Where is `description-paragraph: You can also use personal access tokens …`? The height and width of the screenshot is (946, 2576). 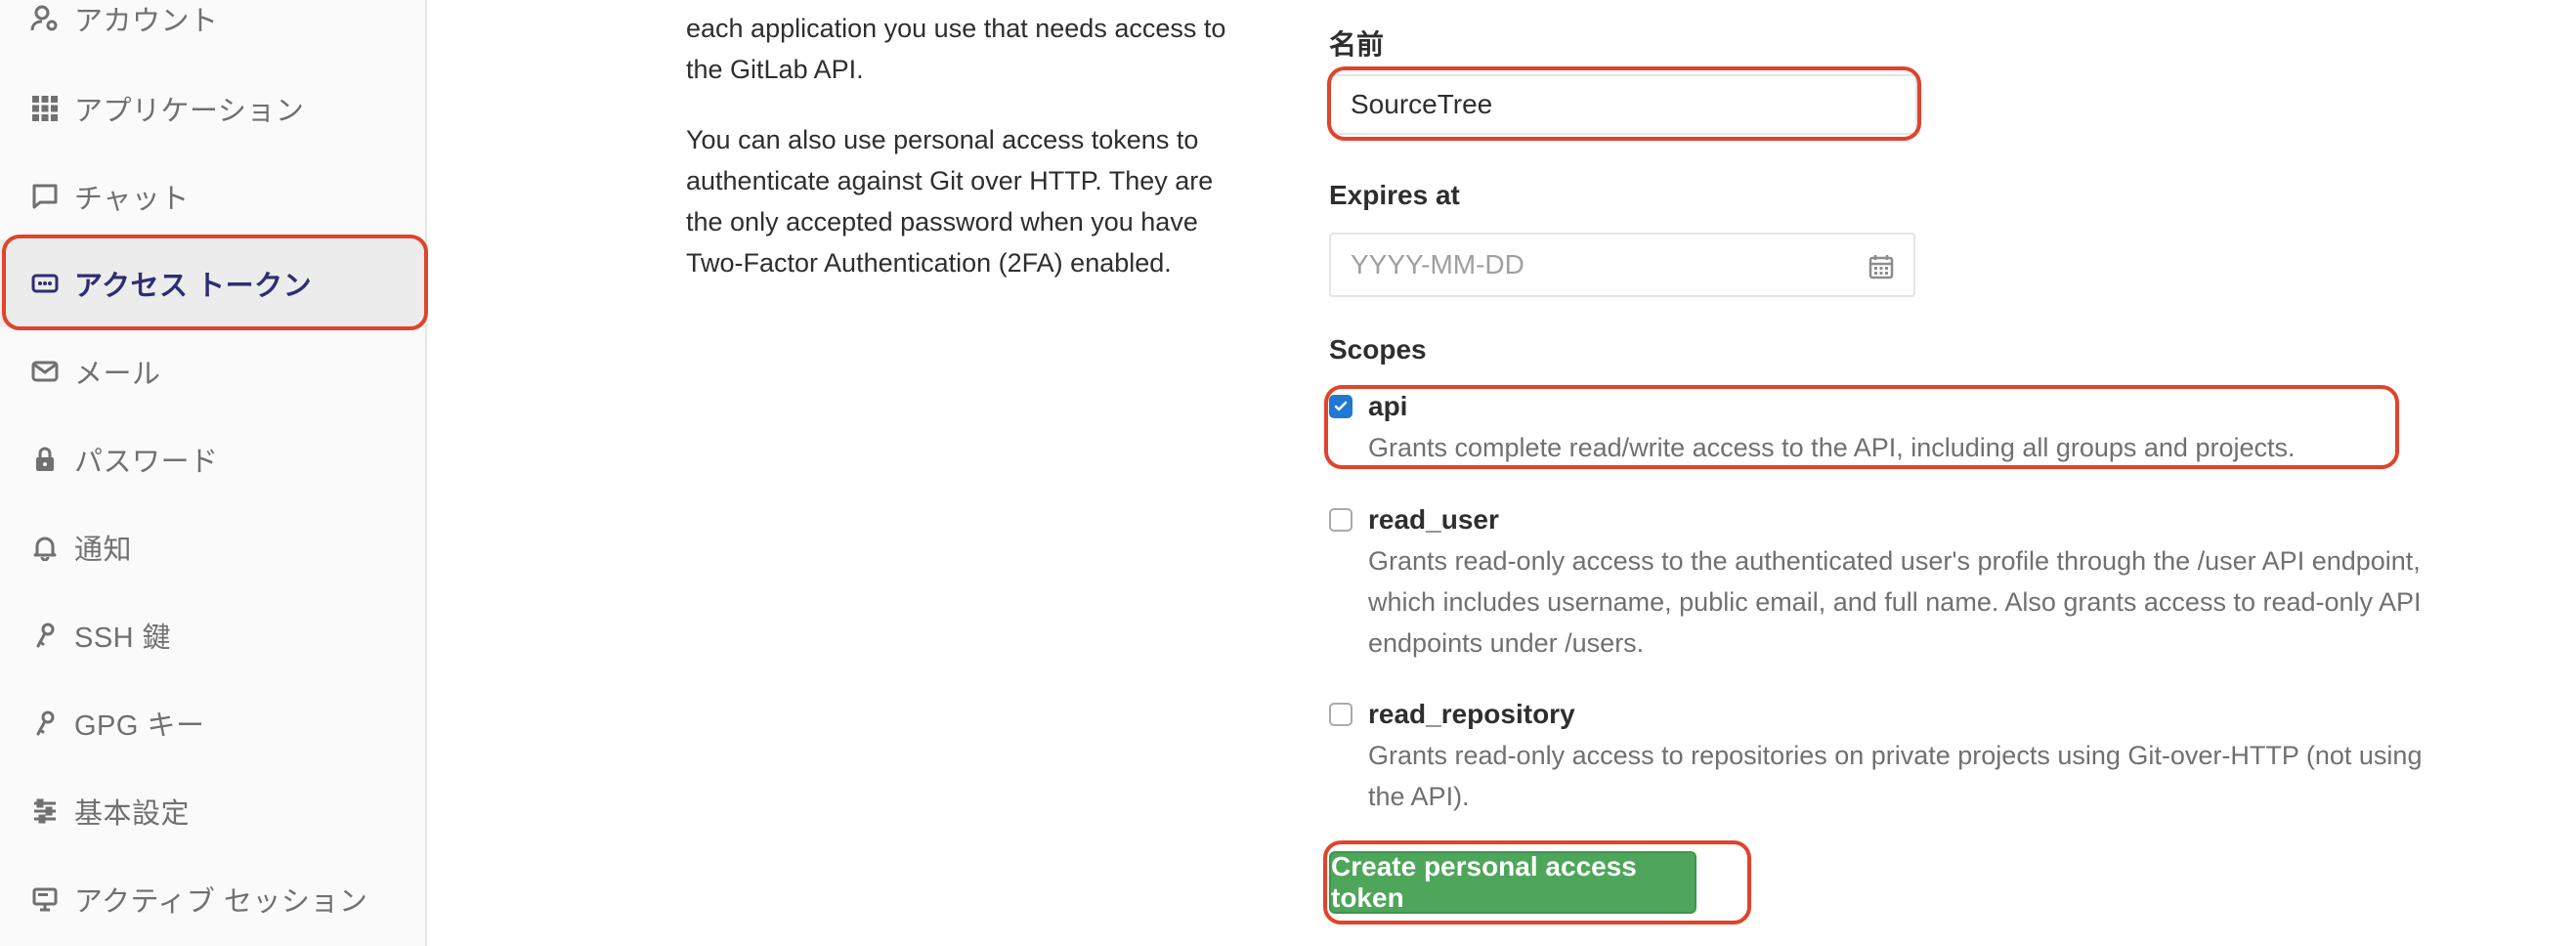 description-paragraph: You can also use personal access tokens … is located at coordinates (979, 201).